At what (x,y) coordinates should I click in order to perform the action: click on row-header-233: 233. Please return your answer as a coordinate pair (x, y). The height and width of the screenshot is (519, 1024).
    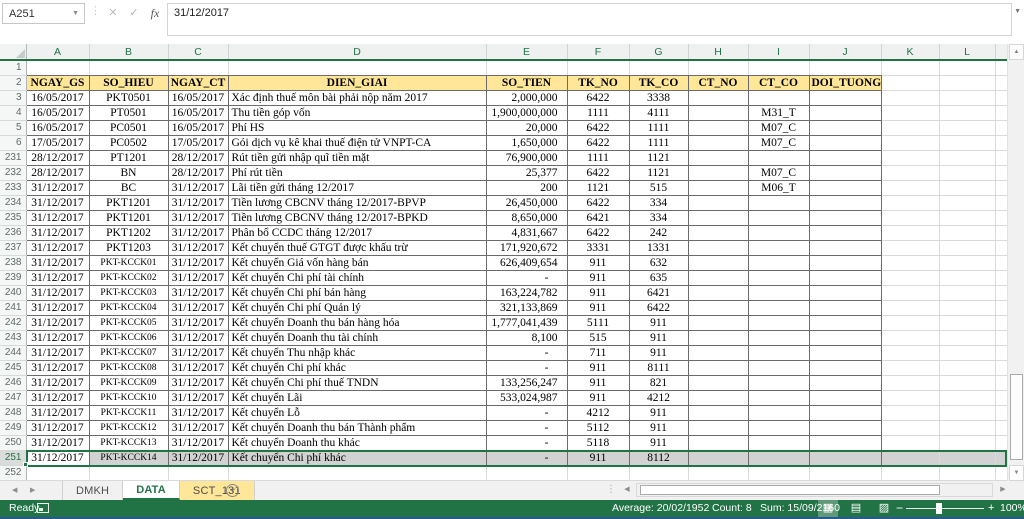
    Looking at the image, I should click on (13, 188).